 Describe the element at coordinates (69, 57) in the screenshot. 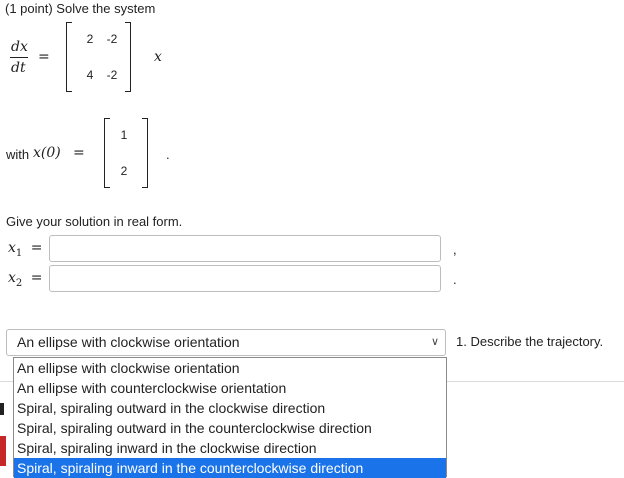

I see `matrix-left-bracket` at that location.